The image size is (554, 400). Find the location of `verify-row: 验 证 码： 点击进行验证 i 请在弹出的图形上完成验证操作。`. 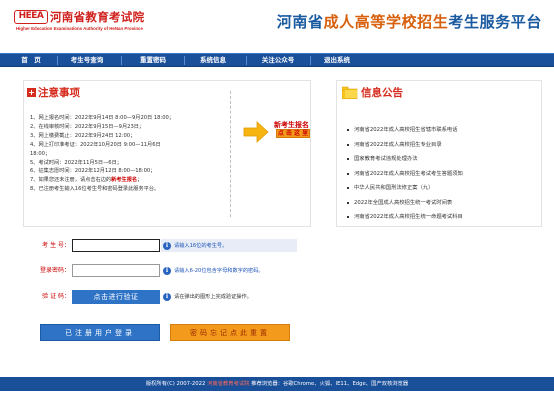

verify-row: 验 证 码： 点击进行验证 i 请在弹出的图形上完成验证操作。 is located at coordinates (277, 297).